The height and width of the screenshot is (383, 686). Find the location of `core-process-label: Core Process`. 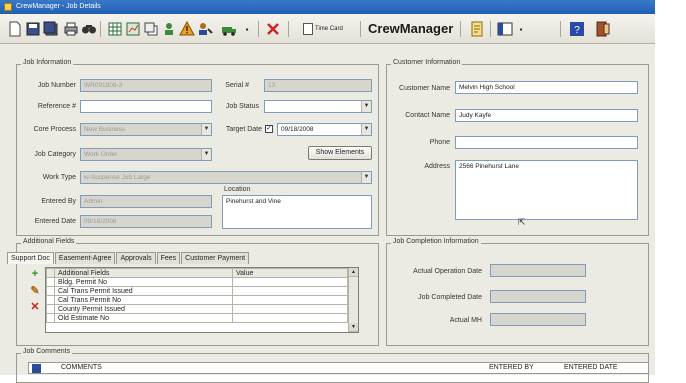

core-process-label: Core Process is located at coordinates (54, 129).